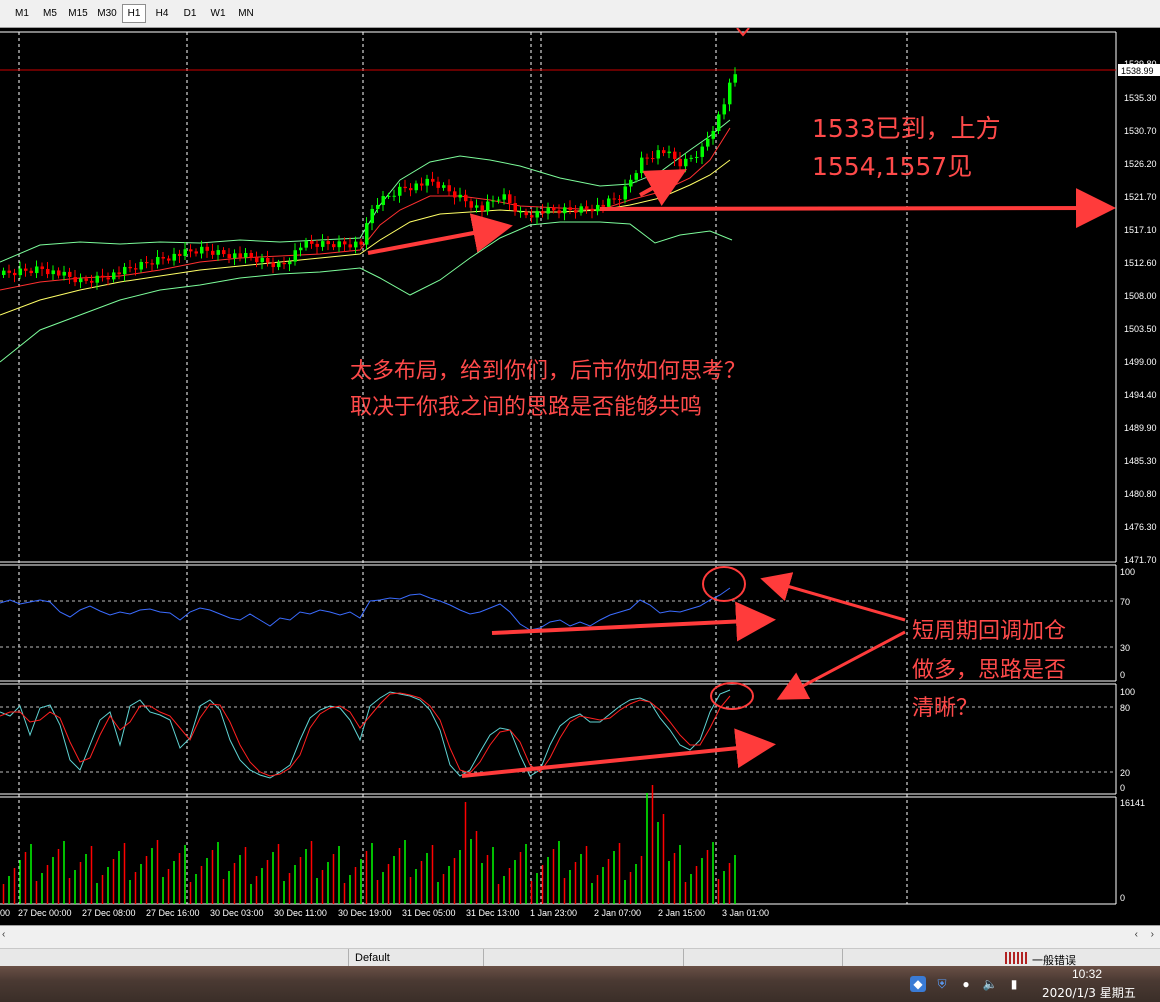  Describe the element at coordinates (1140, 395) in the screenshot. I see `price-label: 1494.40` at that location.